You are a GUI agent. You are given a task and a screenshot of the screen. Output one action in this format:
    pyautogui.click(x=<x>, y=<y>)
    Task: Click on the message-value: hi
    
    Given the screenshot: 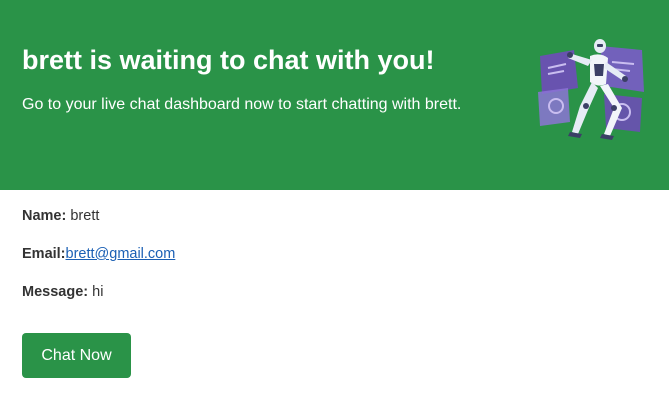 What is the action you would take?
    pyautogui.click(x=98, y=292)
    